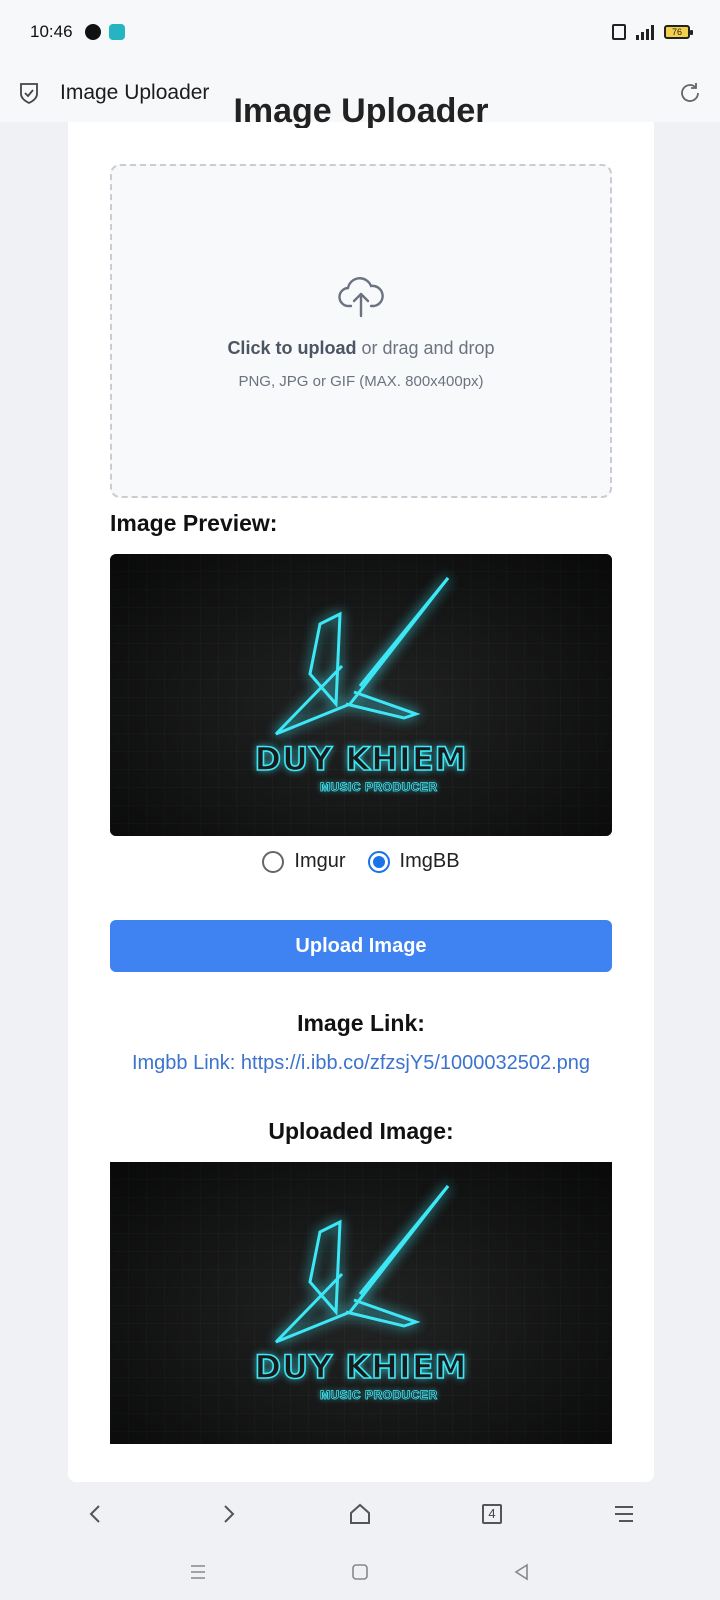  What do you see at coordinates (198, 1572) in the screenshot?
I see `recents-icon` at bounding box center [198, 1572].